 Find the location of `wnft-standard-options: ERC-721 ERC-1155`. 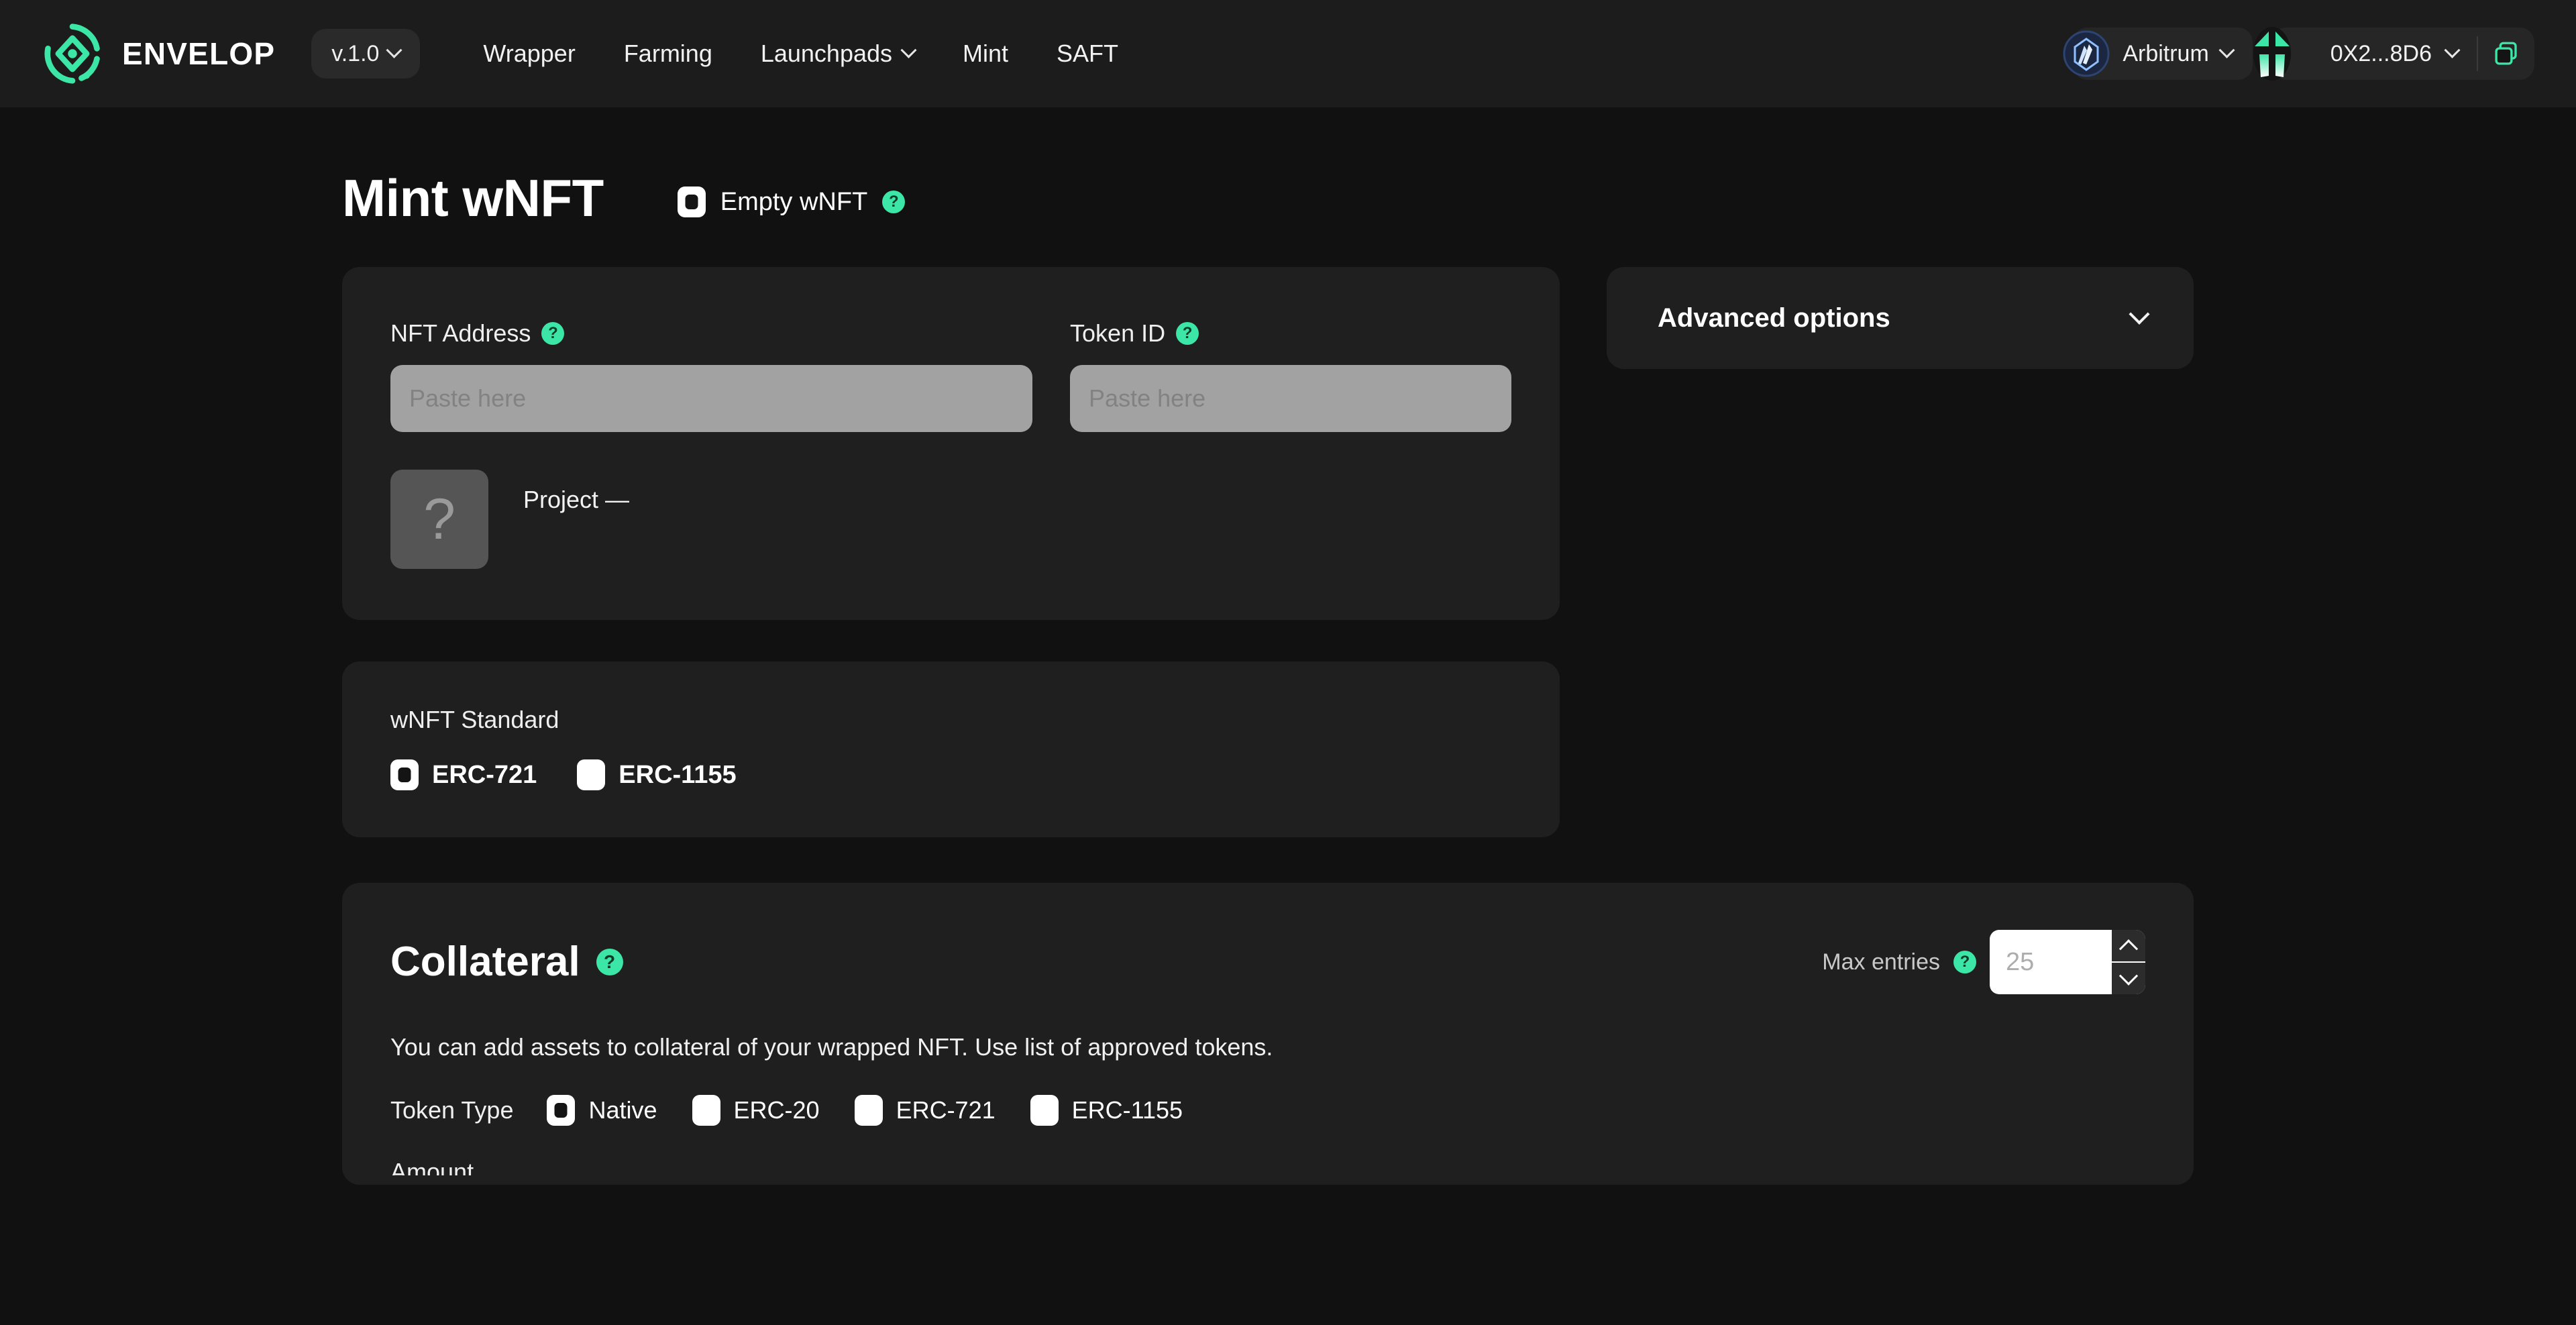

wnft-standard-options: ERC-721 ERC-1155 is located at coordinates (950, 774).